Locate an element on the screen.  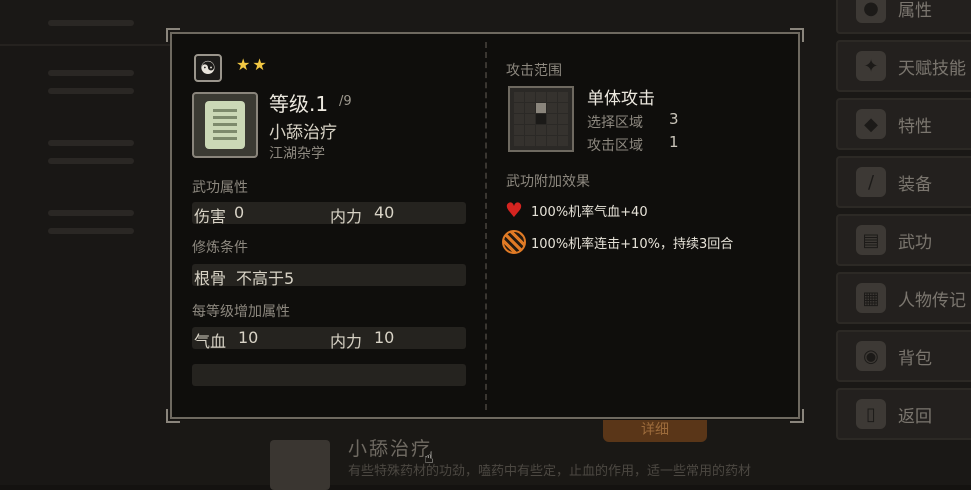
scroll-icon: ▤ is located at coordinates (871, 240).